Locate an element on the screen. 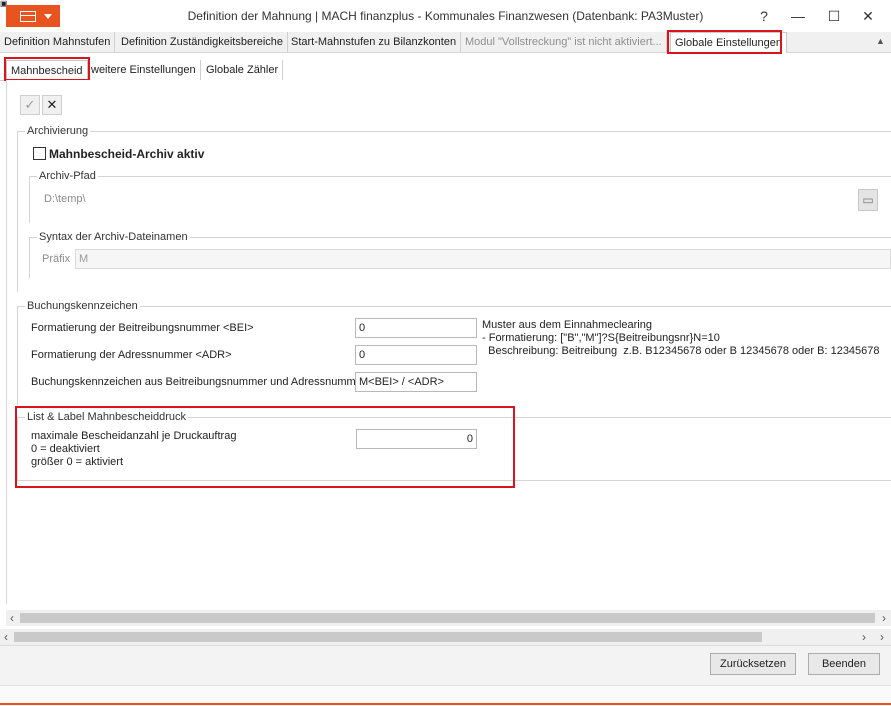 The height and width of the screenshot is (706, 891). archiv-pfad-group is located at coordinates (460, 199).